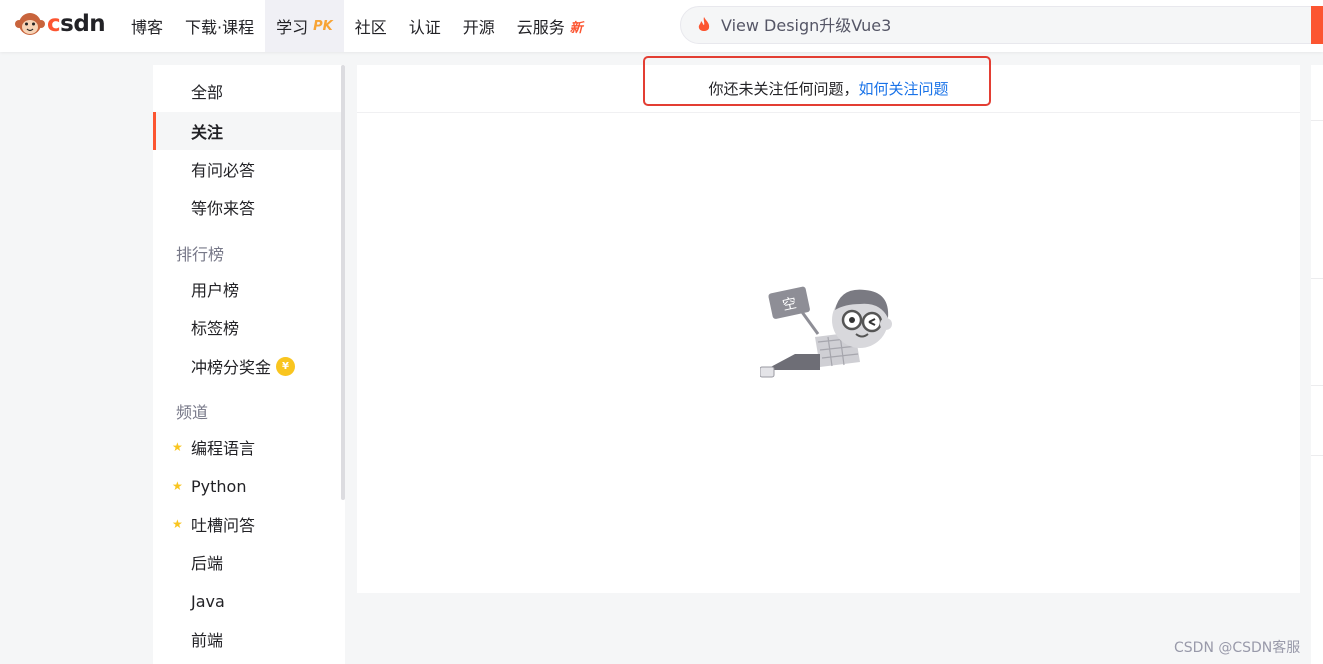 The image size is (1323, 664). I want to click on nav-label: 认证, so click(424, 27).